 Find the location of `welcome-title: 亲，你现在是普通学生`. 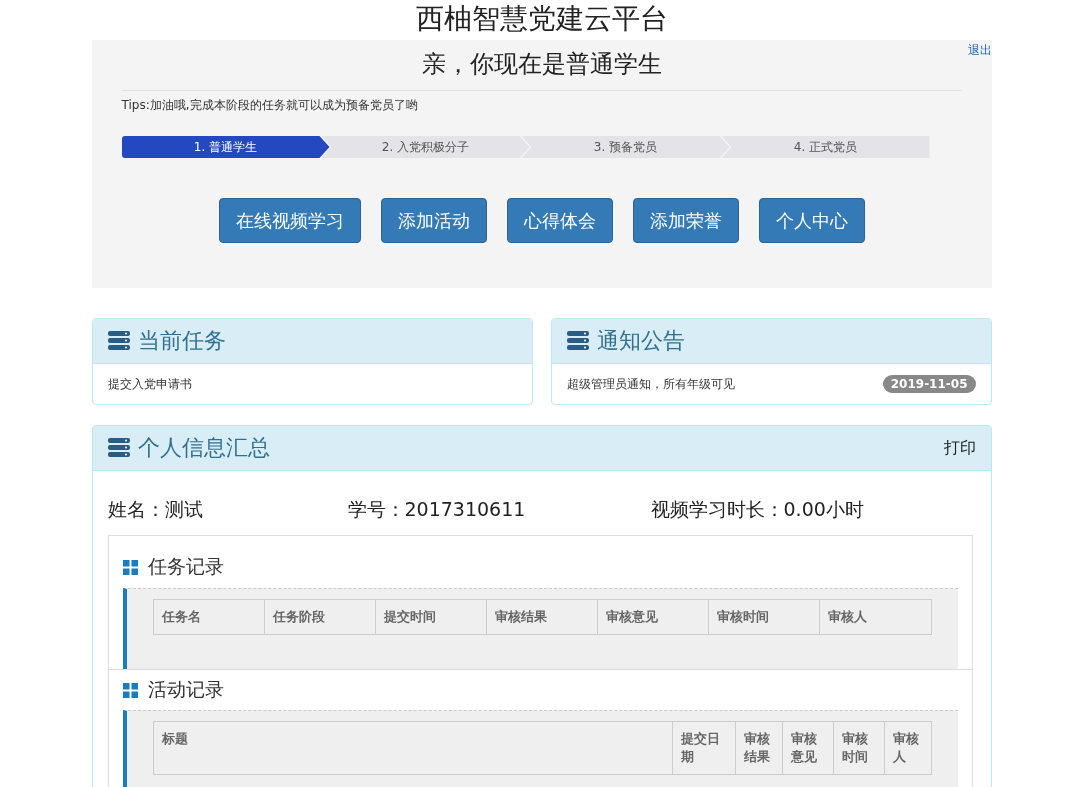

welcome-title: 亲，你现在是普通学生 is located at coordinates (541, 65).